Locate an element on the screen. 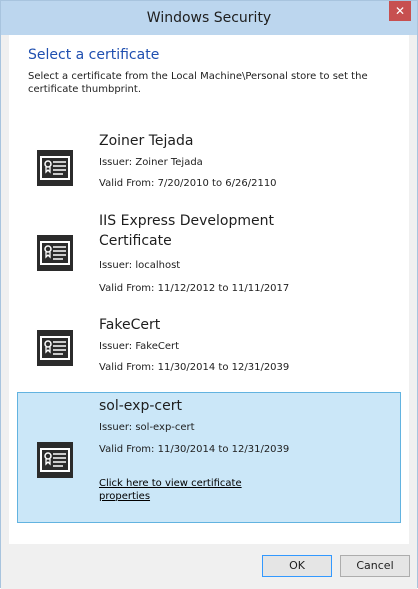  certificate-valid-from: Valid From: 11/12/2012 to 11/11/2017 is located at coordinates (194, 288).